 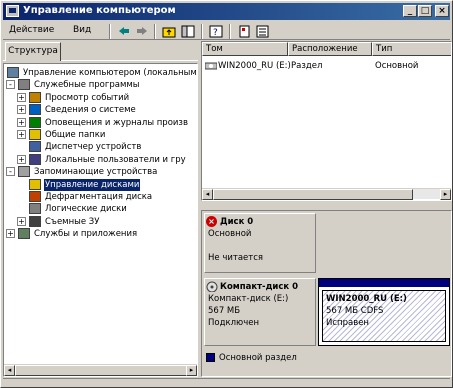 What do you see at coordinates (259, 287) in the screenshot?
I see `cdrom0-name: Компакт-диск 0` at bounding box center [259, 287].